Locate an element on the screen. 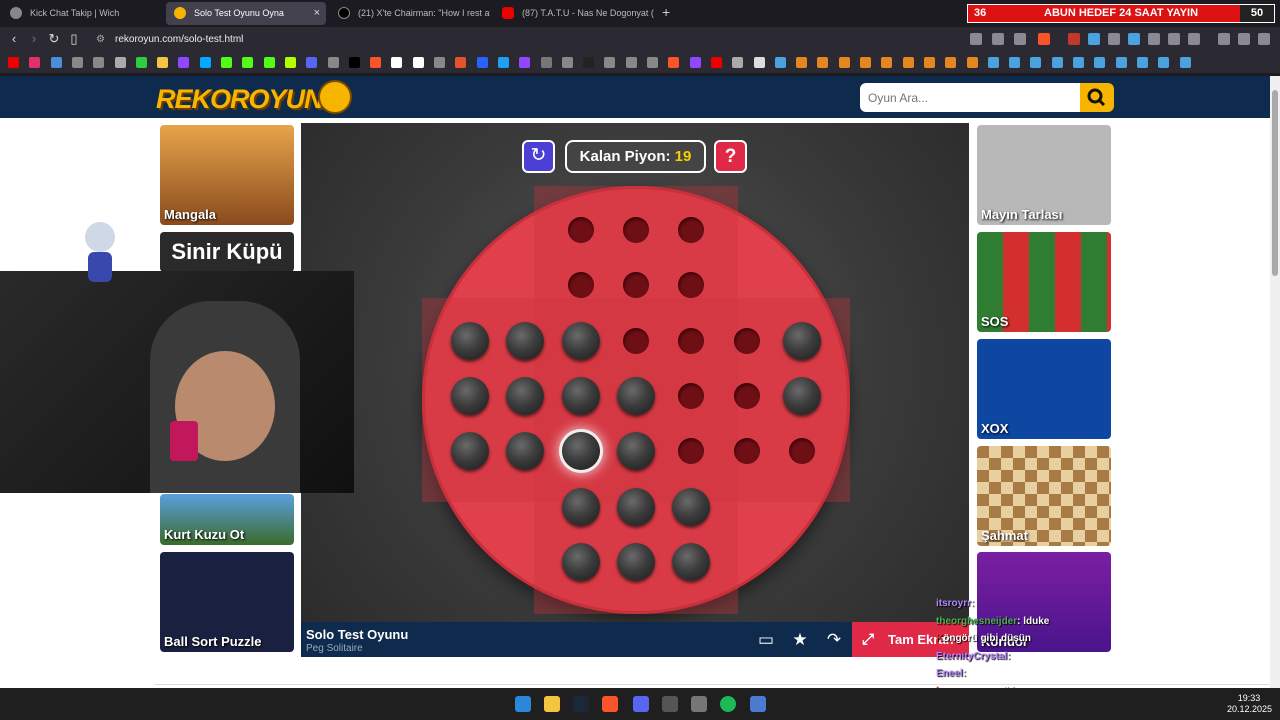 The height and width of the screenshot is (720, 1280). share-game-icon: ↷ is located at coordinates (834, 639).